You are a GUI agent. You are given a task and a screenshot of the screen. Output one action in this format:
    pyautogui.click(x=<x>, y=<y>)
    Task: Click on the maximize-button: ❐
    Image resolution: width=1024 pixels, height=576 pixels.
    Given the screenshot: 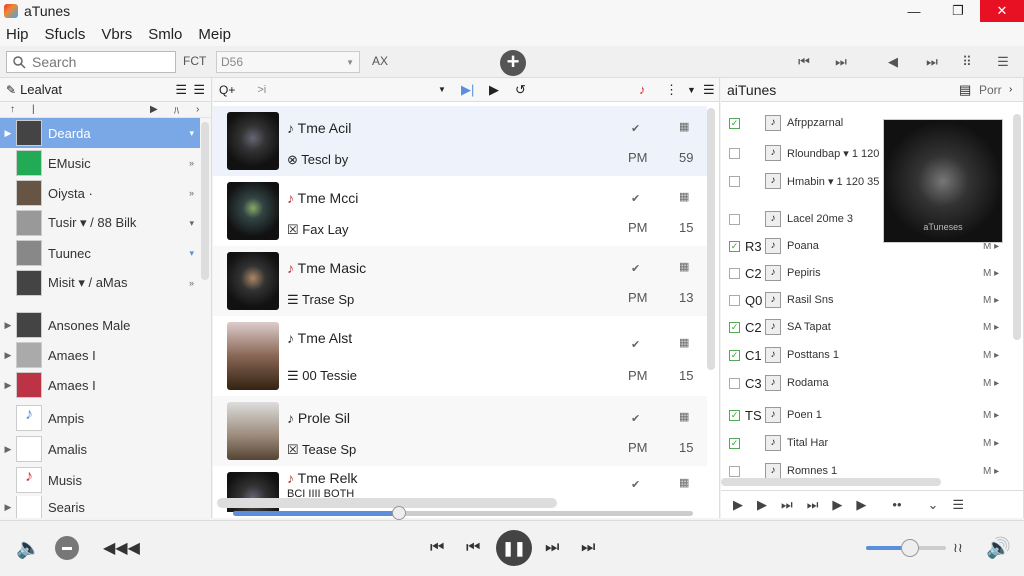 What is the action you would take?
    pyautogui.click(x=958, y=11)
    